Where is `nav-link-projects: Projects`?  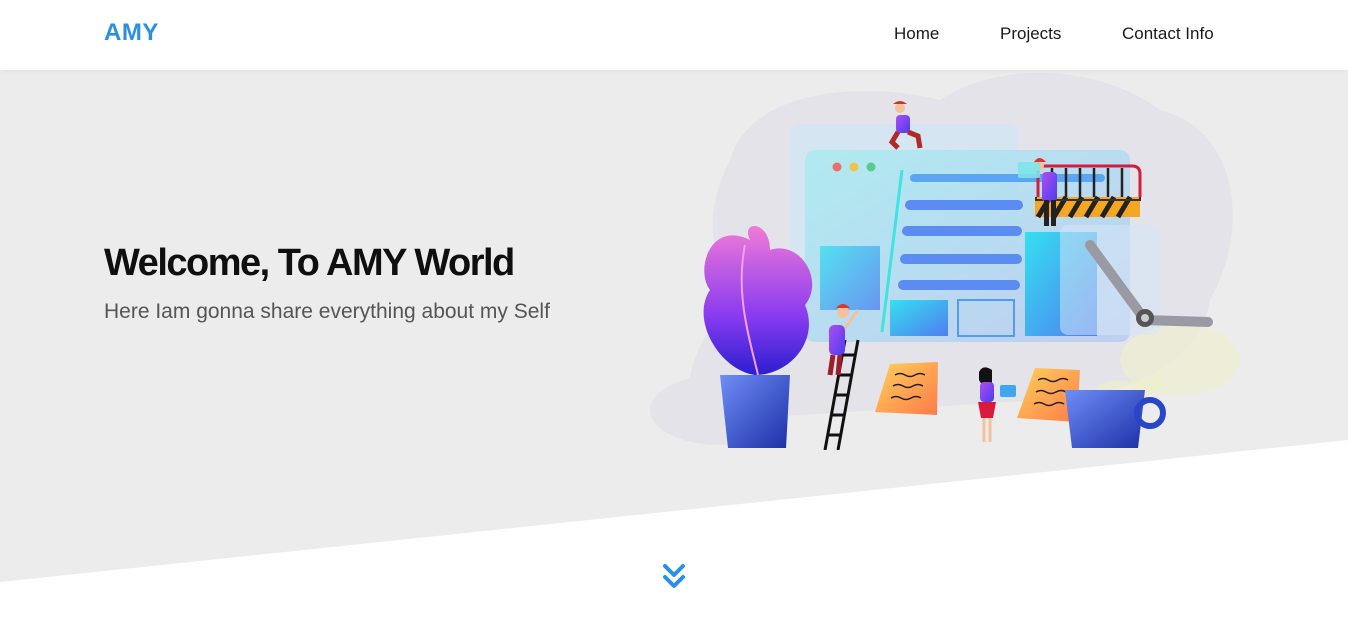
nav-link-projects: Projects is located at coordinates (1030, 34).